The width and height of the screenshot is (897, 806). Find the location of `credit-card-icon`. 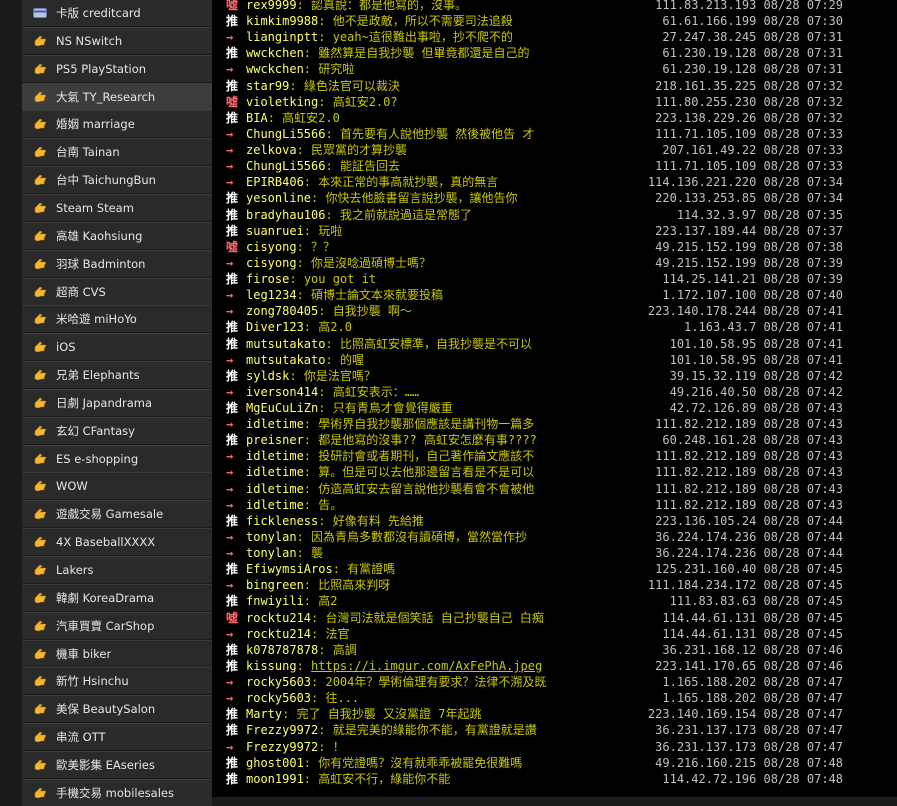

credit-card-icon is located at coordinates (40, 13).